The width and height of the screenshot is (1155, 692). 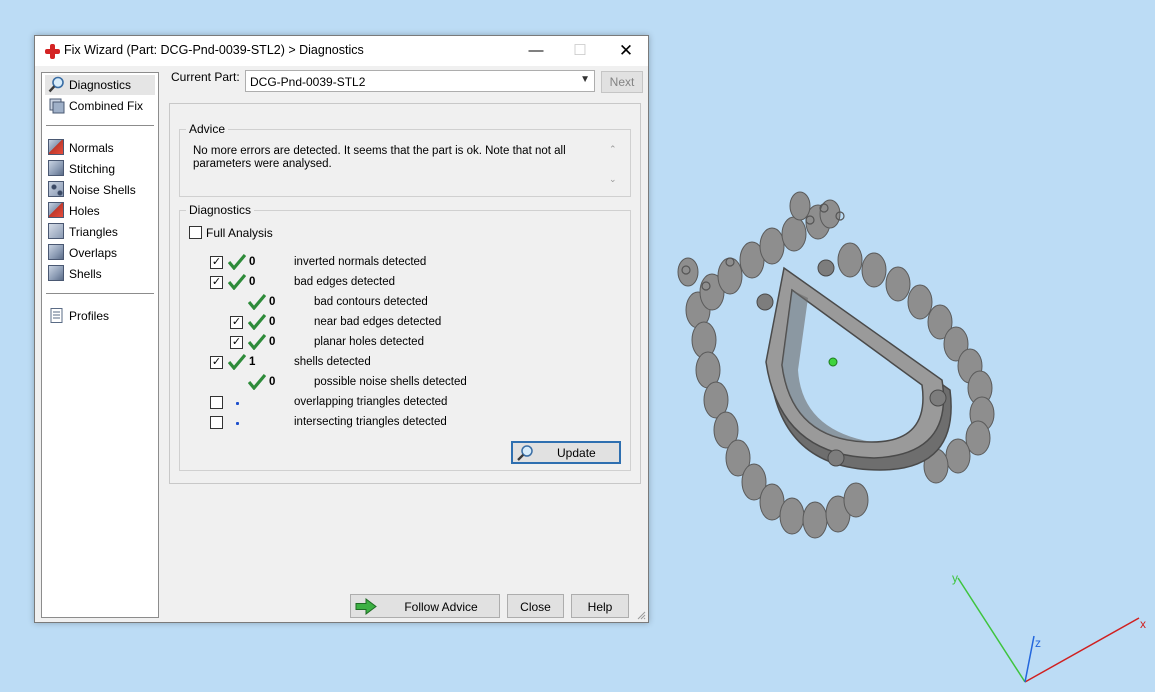 What do you see at coordinates (1049, 627) in the screenshot?
I see `axis-triad: y x z` at bounding box center [1049, 627].